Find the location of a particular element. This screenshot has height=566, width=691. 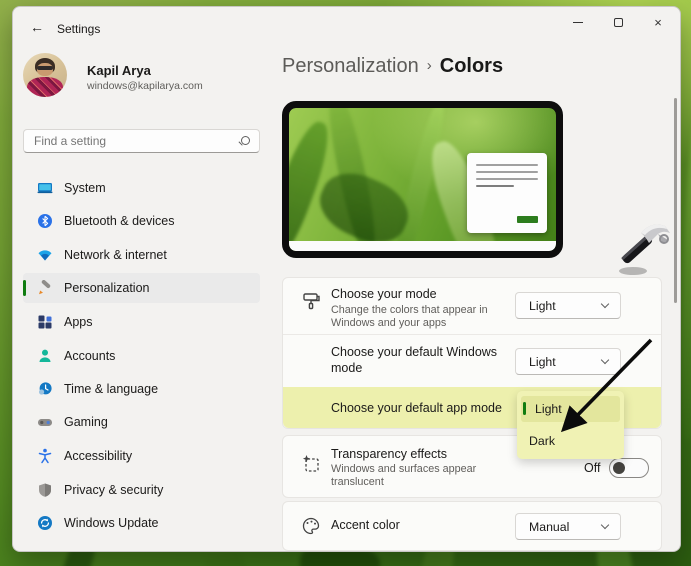

time-language-icon is located at coordinates (45, 388).